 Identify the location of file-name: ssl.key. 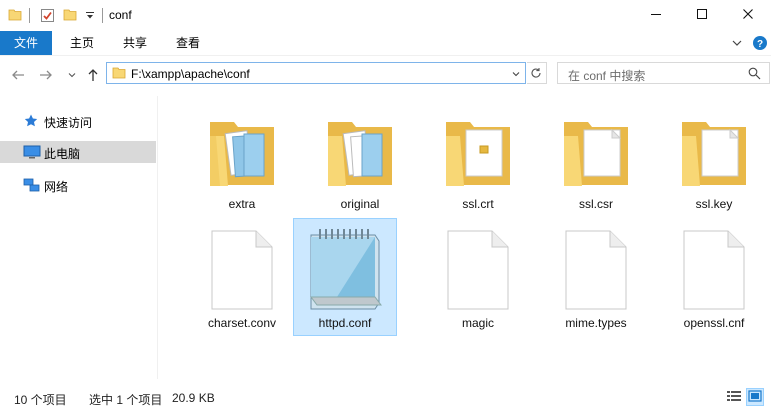
(714, 204).